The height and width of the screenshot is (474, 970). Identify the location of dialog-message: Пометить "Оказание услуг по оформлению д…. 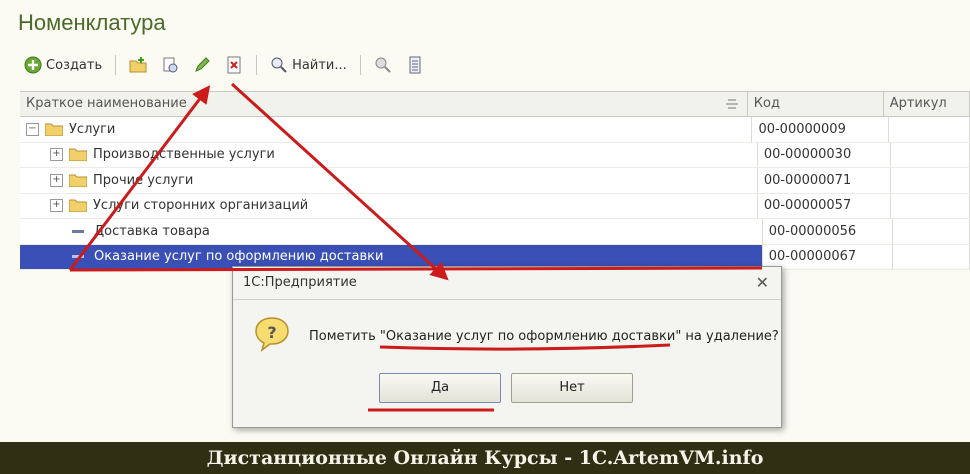
(544, 336).